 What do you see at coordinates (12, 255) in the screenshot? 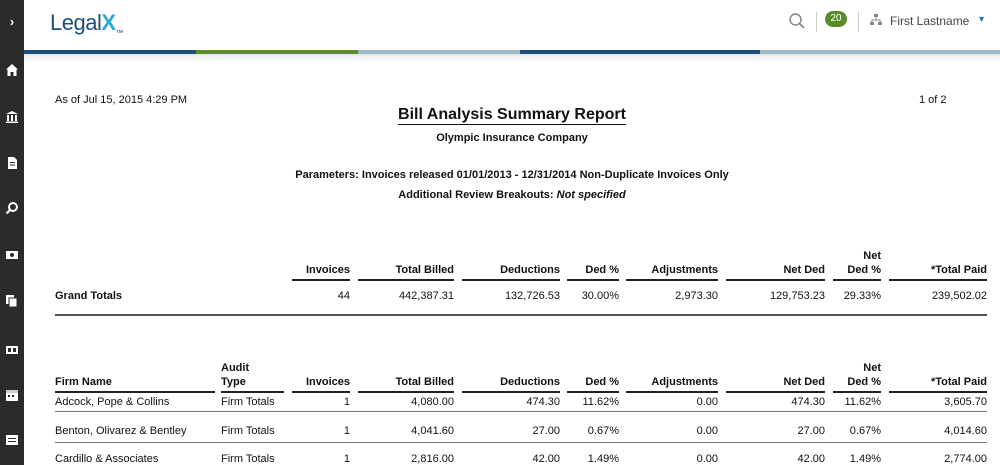
I see `money-icon` at bounding box center [12, 255].